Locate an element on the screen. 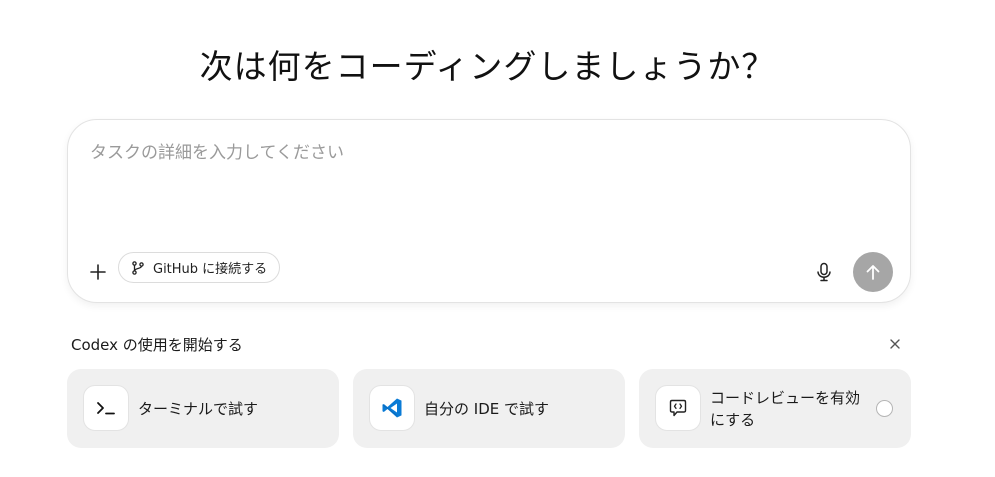 The image size is (995, 477). git-branch-icon is located at coordinates (138, 267).